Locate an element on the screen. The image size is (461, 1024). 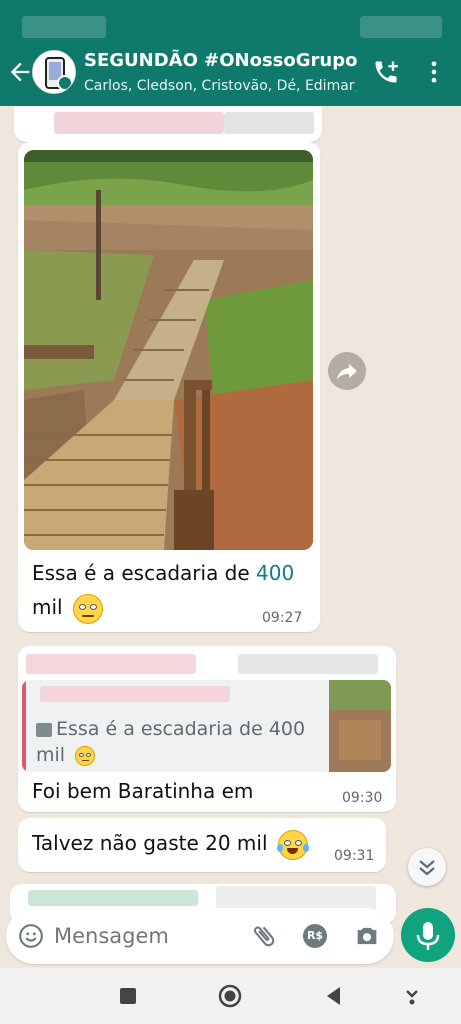
add-call-icon is located at coordinates (386, 72).